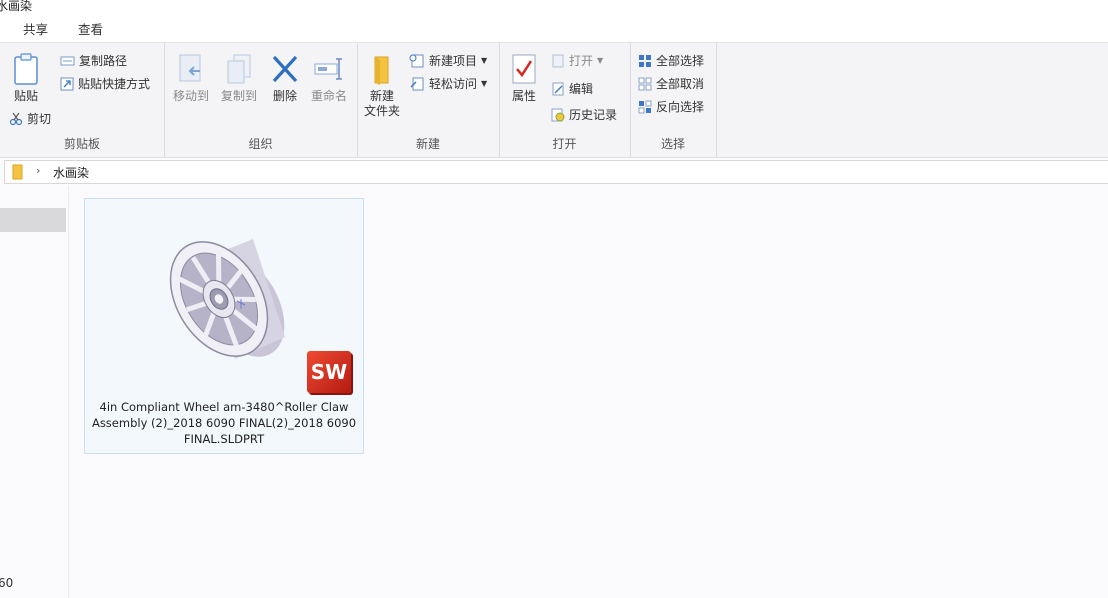 The height and width of the screenshot is (598, 1108). What do you see at coordinates (103, 61) in the screenshot?
I see `copy-path-label: 复制路径` at bounding box center [103, 61].